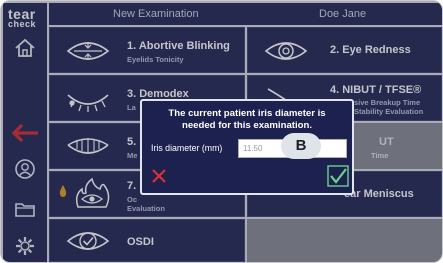  I want to click on brand-logo: tear check, so click(22, 17).